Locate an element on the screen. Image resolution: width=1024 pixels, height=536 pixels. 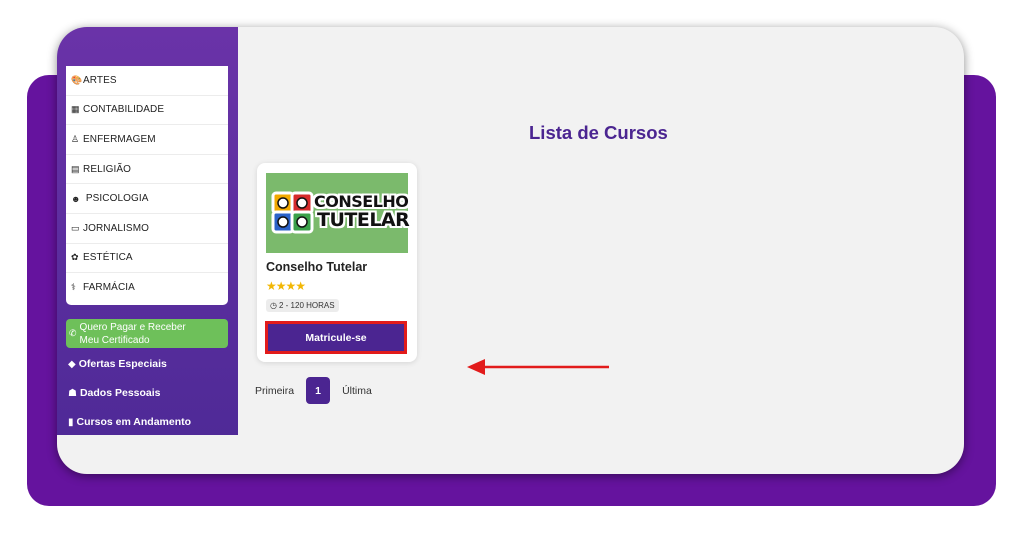
conselho-tutelar-logo: CONSELHO TUTELAR is located at coordinates (340, 213).